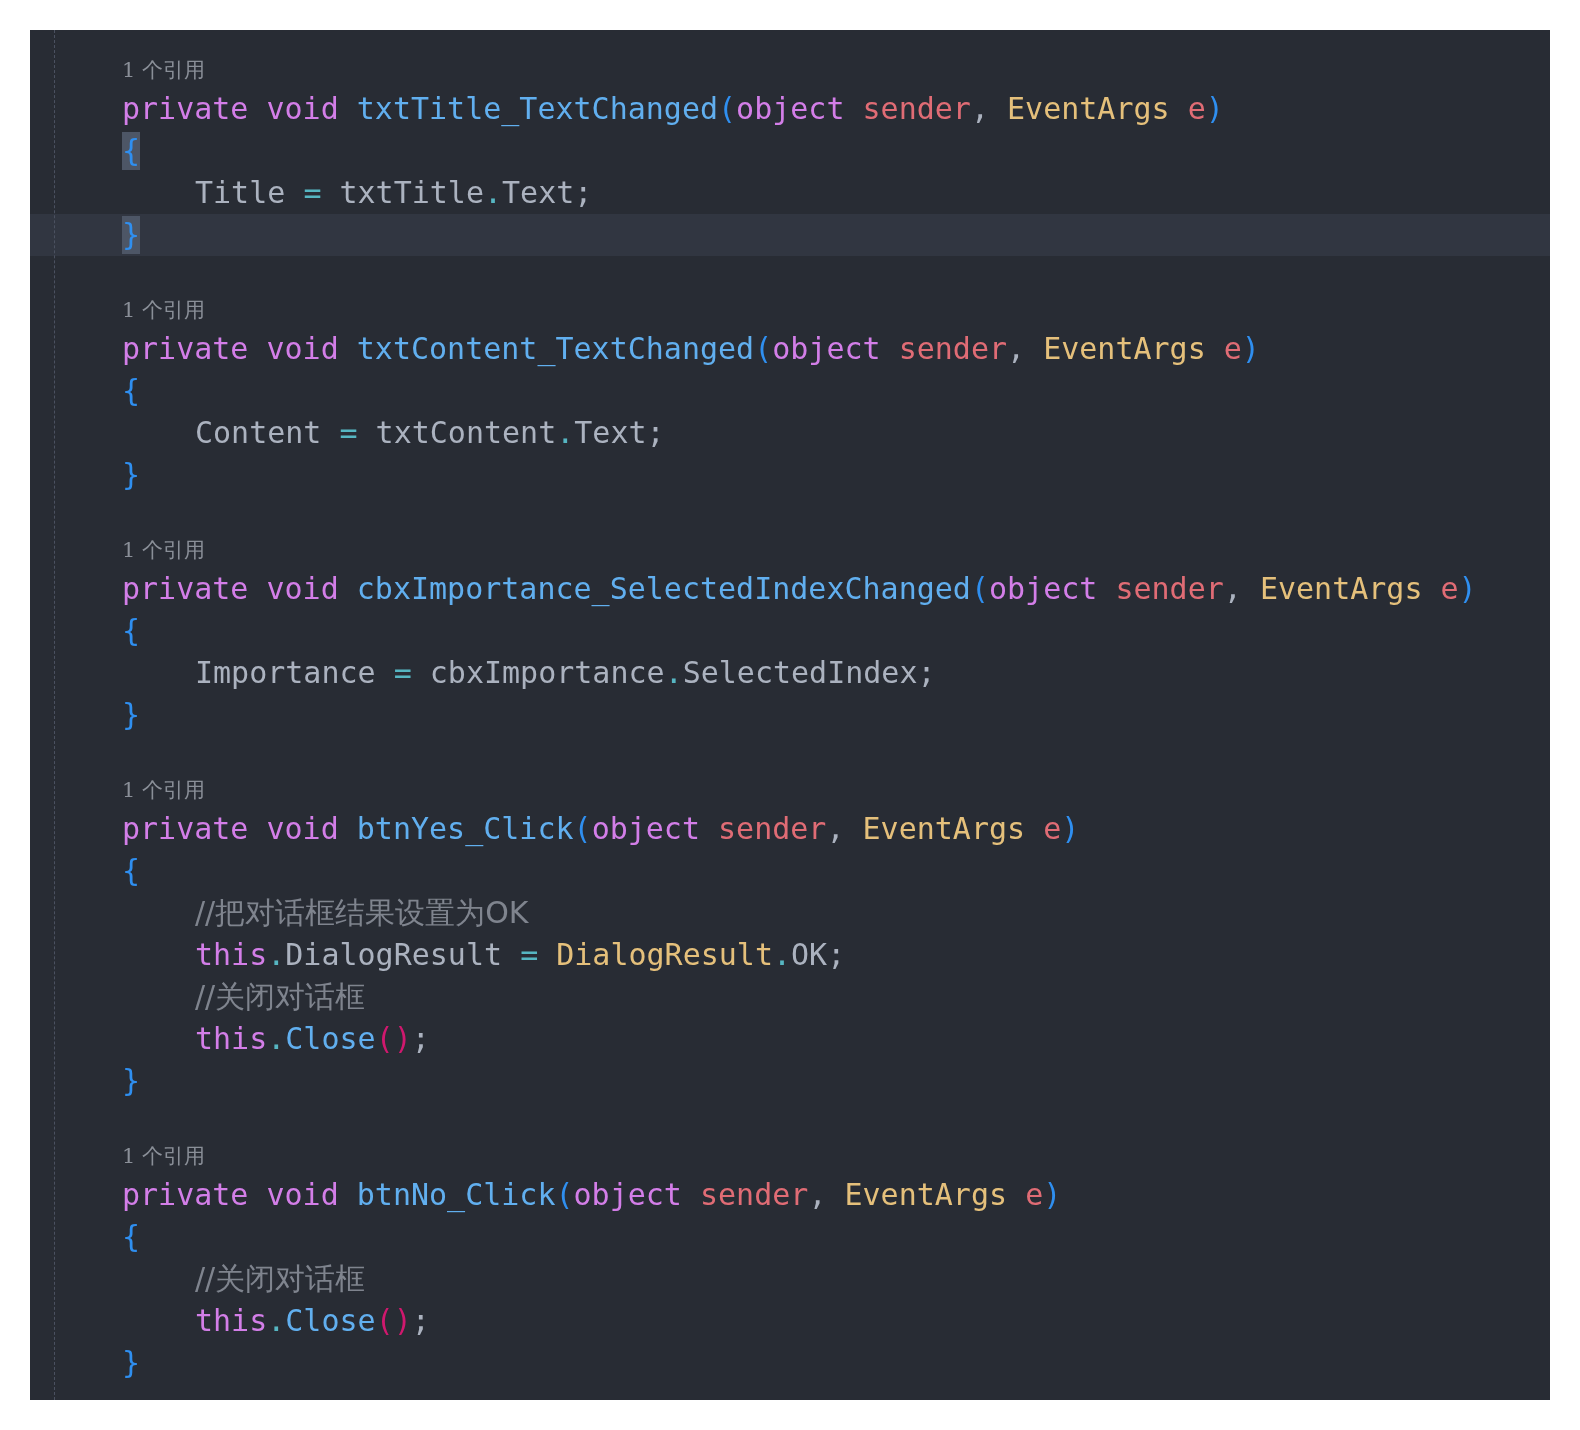 The width and height of the screenshot is (1580, 1430). Describe the element at coordinates (394, 193) in the screenshot. I see `code-line: Title = txtTitle.Text;` at that location.